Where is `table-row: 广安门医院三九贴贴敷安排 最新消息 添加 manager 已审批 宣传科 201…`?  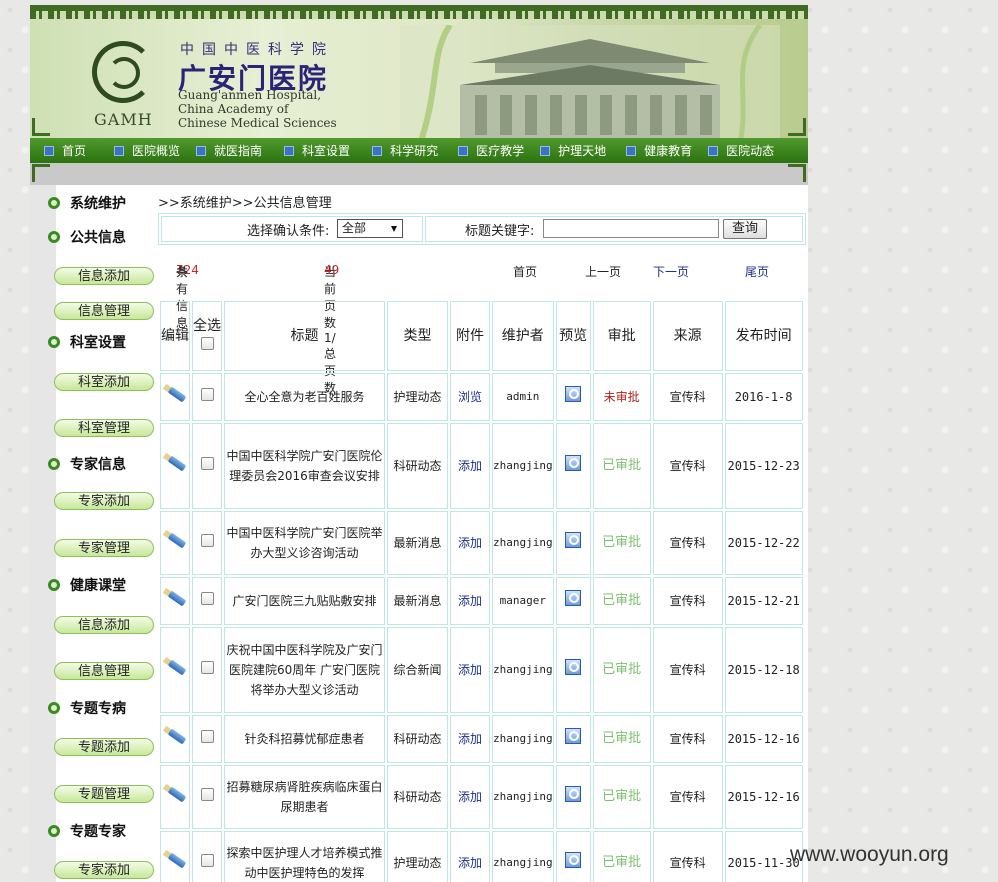
table-row: 广安门医院三九贴贴敷安排 最新消息 添加 manager 已审批 宣传科 201… is located at coordinates (481, 601).